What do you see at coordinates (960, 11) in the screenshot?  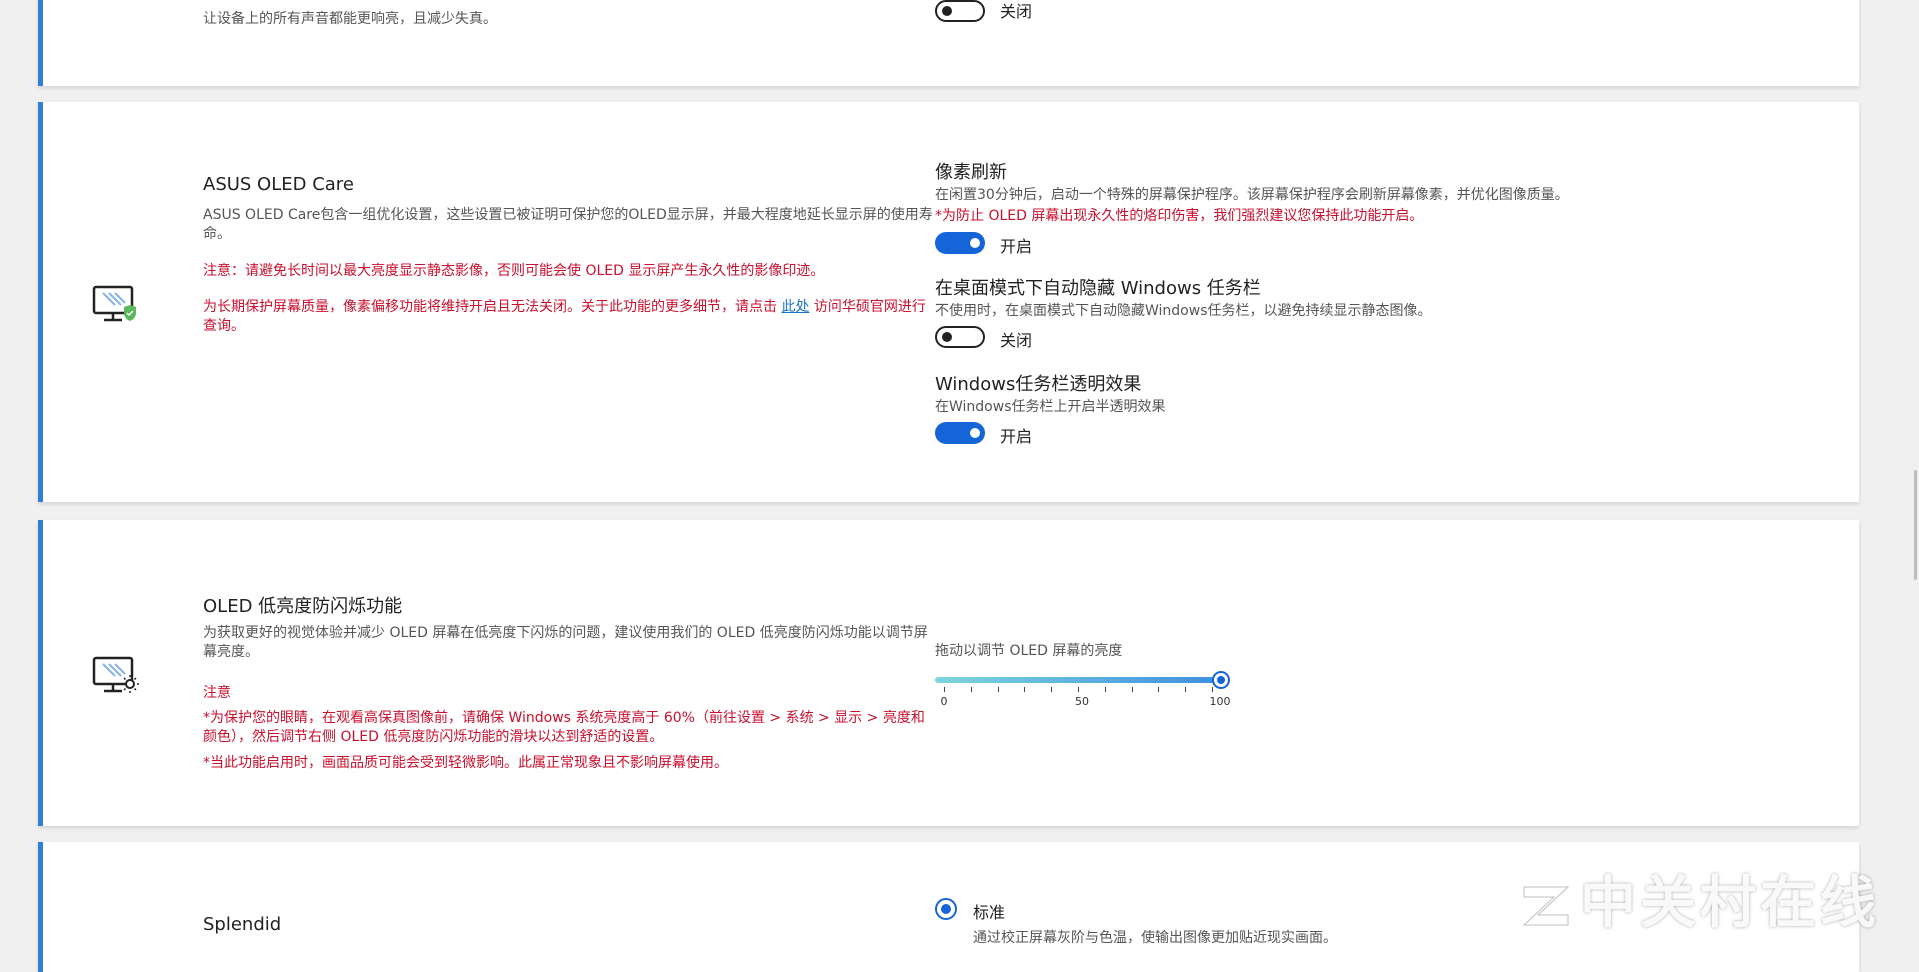 I see `sound-toggle` at bounding box center [960, 11].